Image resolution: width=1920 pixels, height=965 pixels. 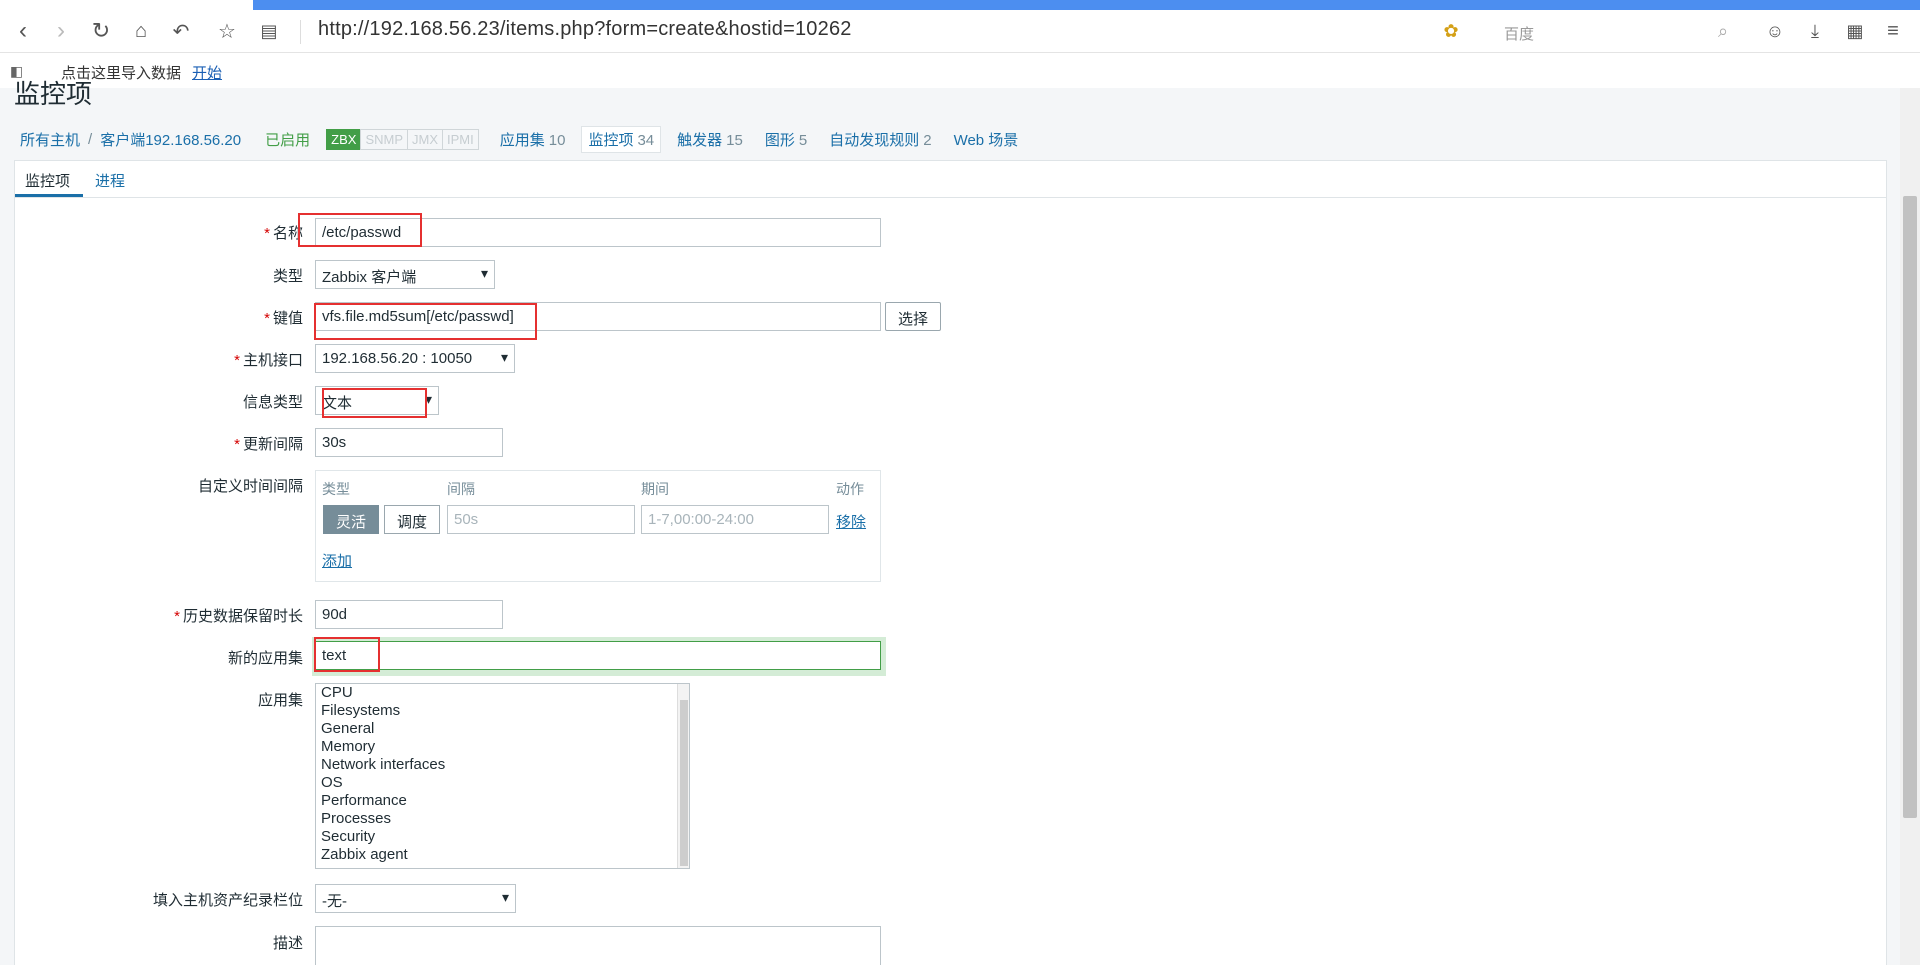 I want to click on inventory-select: -无-, so click(x=415, y=898).